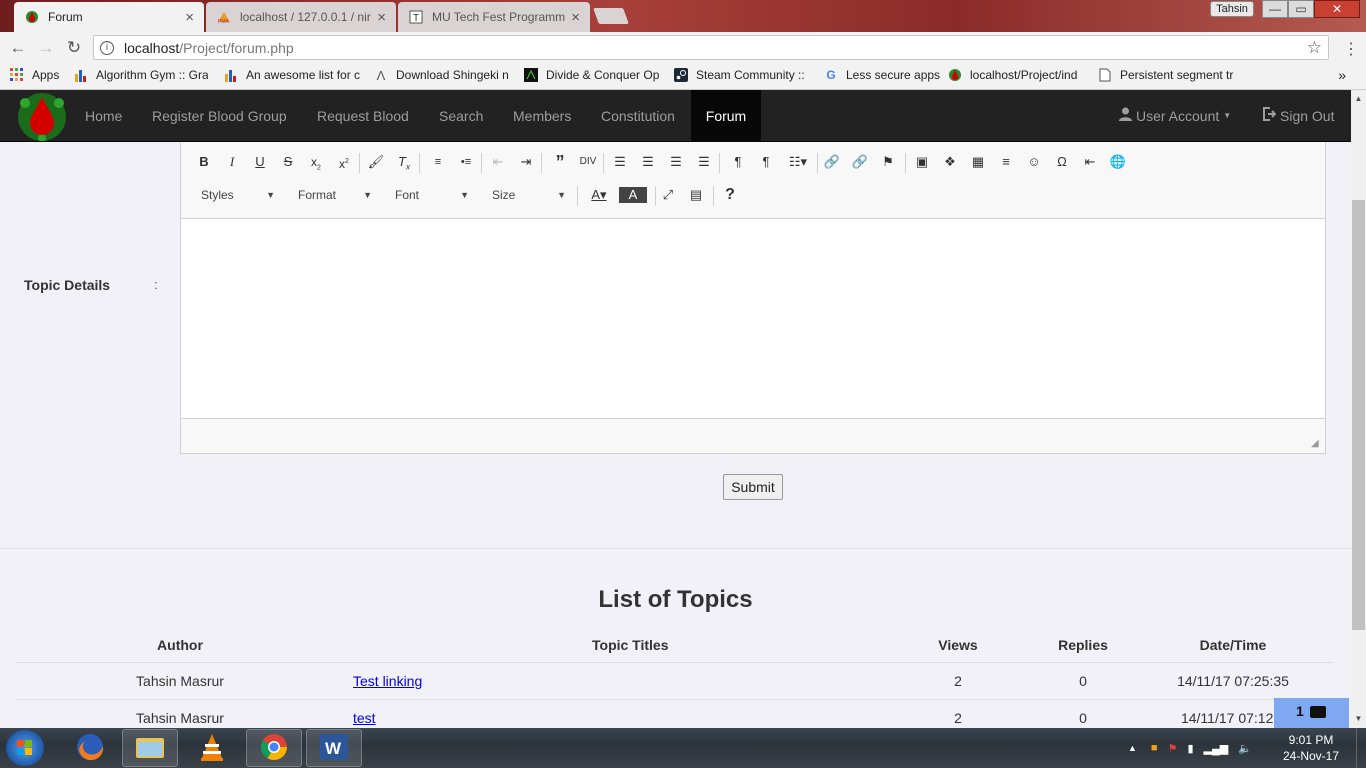 This screenshot has height=769, width=1366. What do you see at coordinates (1232, 9) in the screenshot?
I see `profile-badge: Tahsin` at bounding box center [1232, 9].